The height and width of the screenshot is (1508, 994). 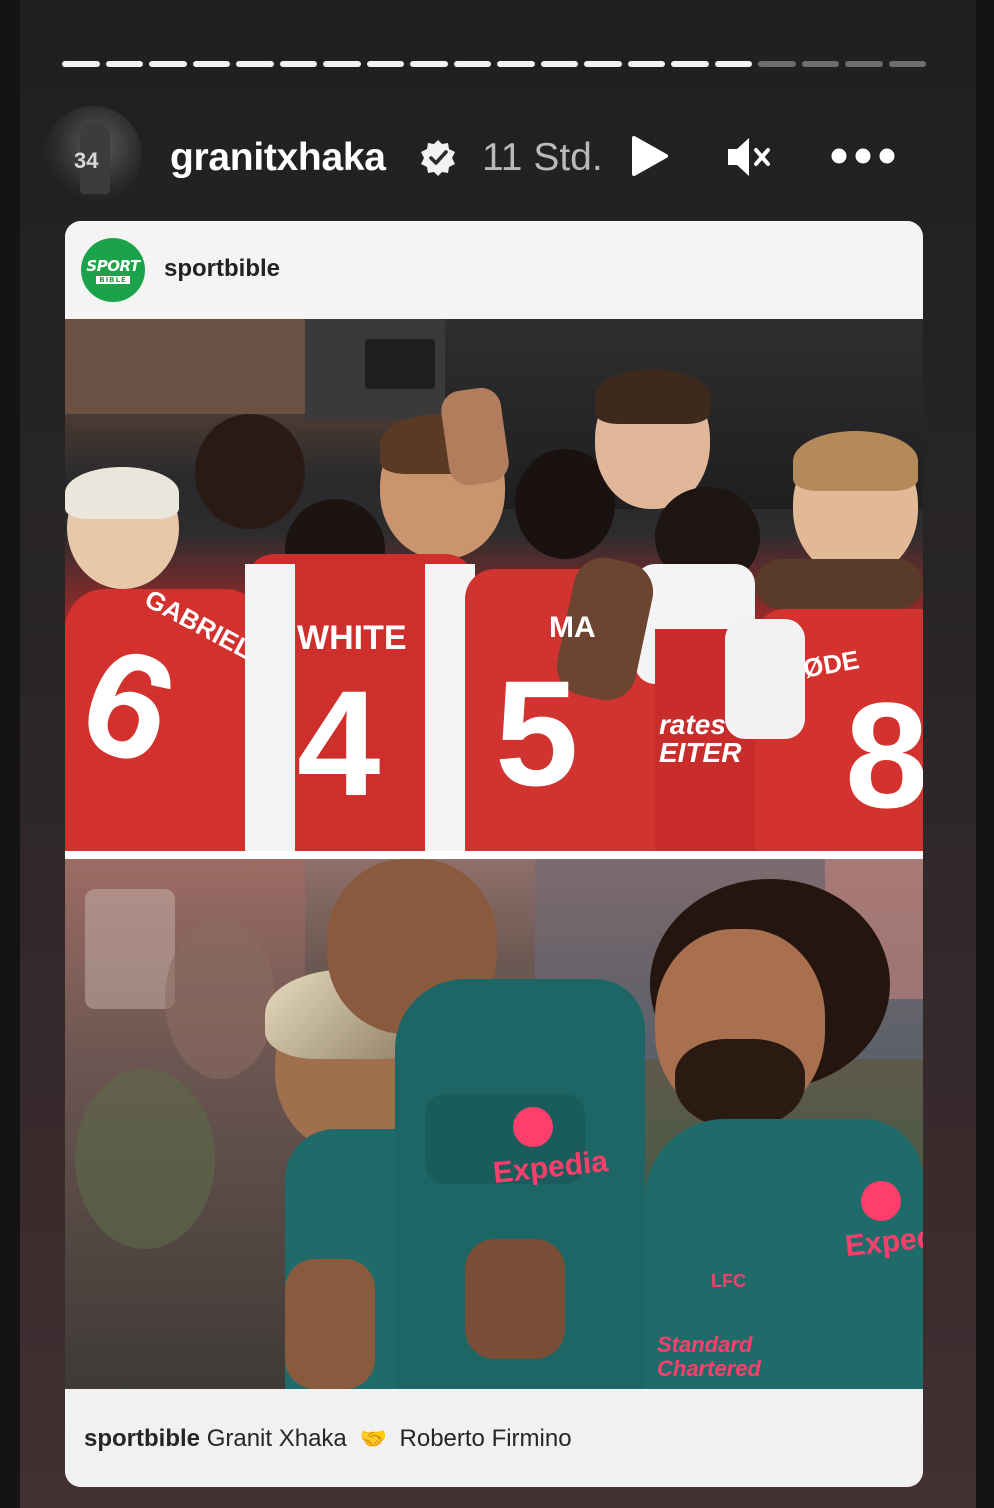 What do you see at coordinates (533, 1127) in the screenshot?
I see `expedia-logo-icon` at bounding box center [533, 1127].